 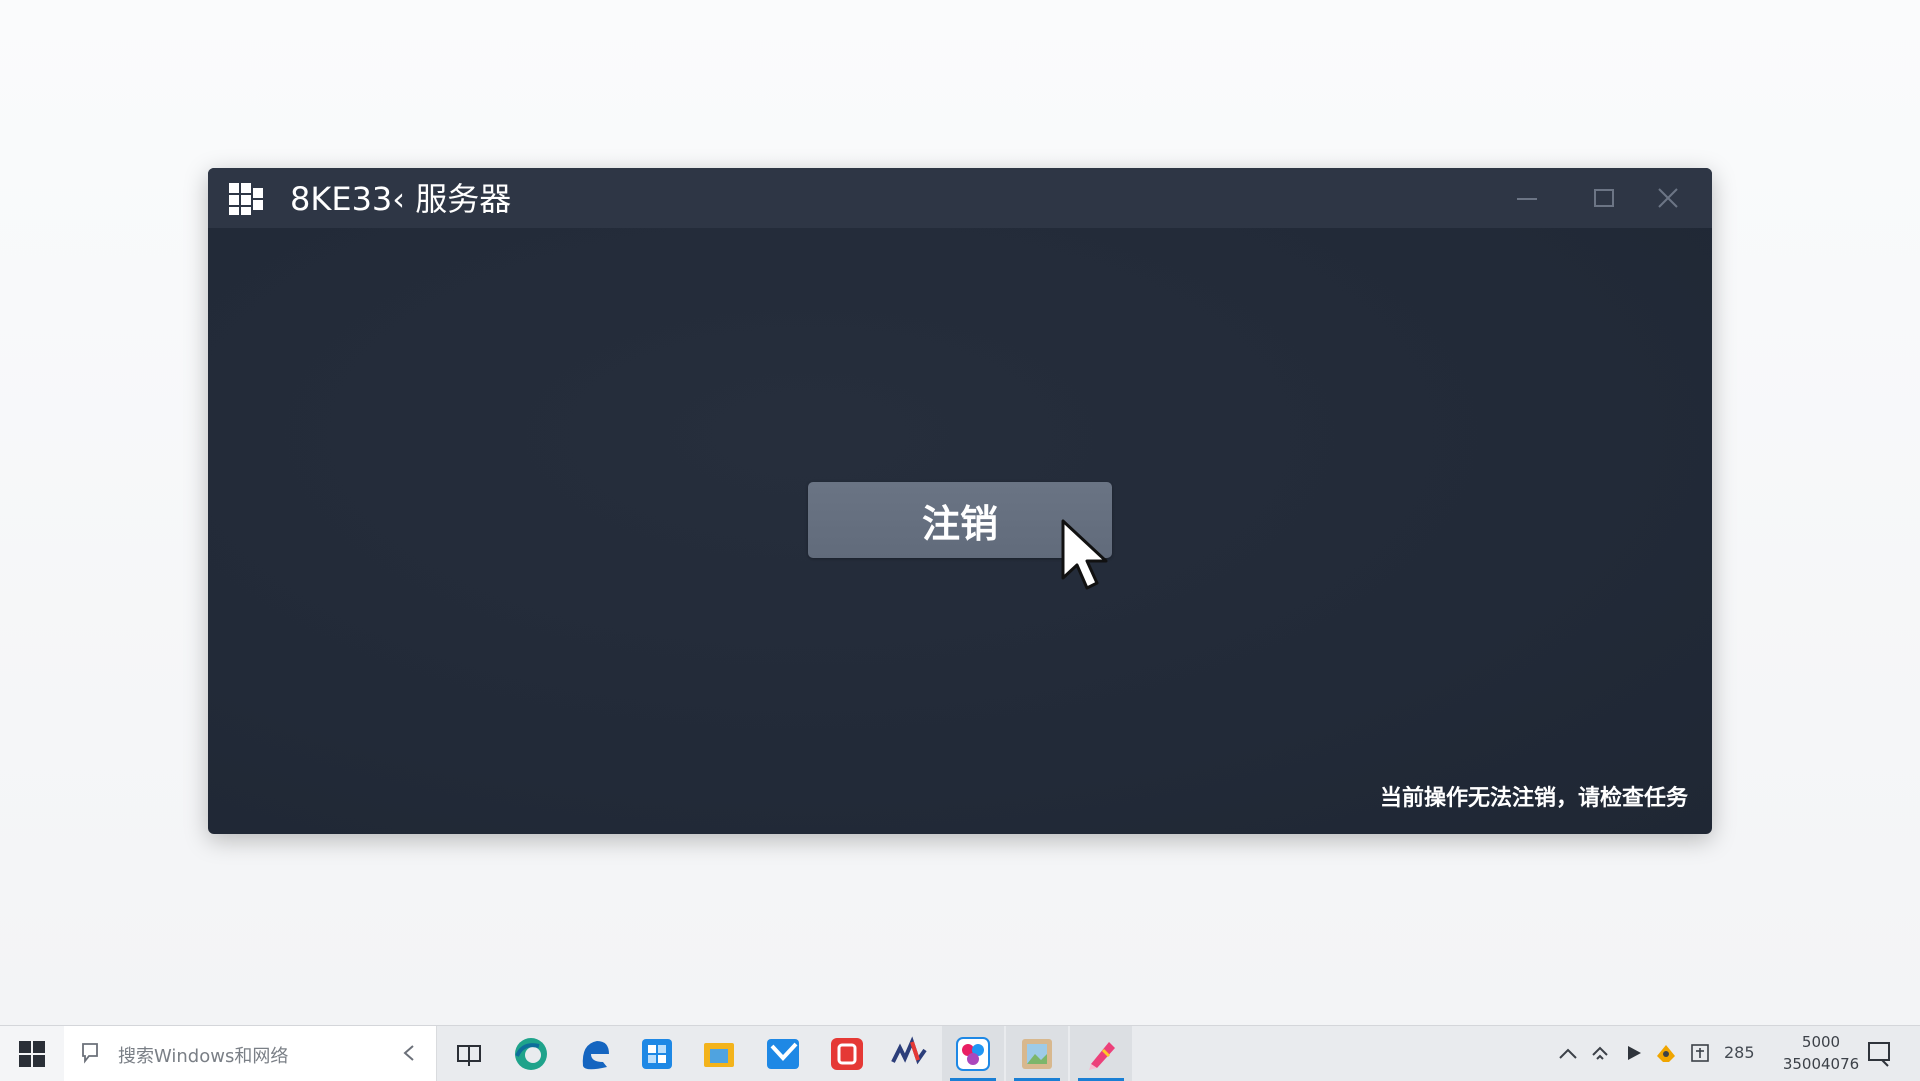 I want to click on title-bar: 8KE33‹ 服务器, so click(x=960, y=198).